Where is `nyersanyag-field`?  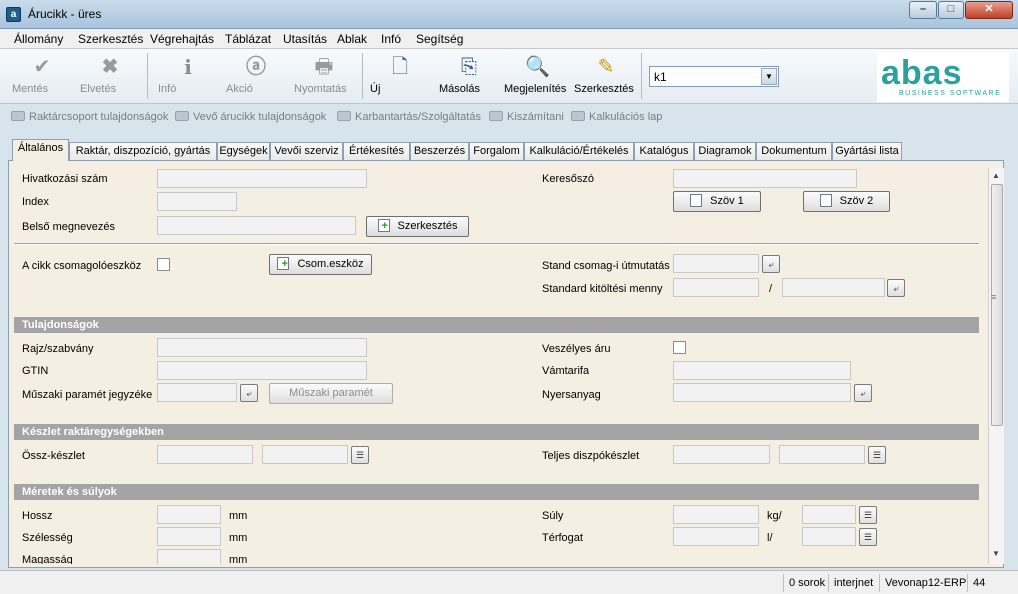
nyersanyag-field is located at coordinates (762, 392).